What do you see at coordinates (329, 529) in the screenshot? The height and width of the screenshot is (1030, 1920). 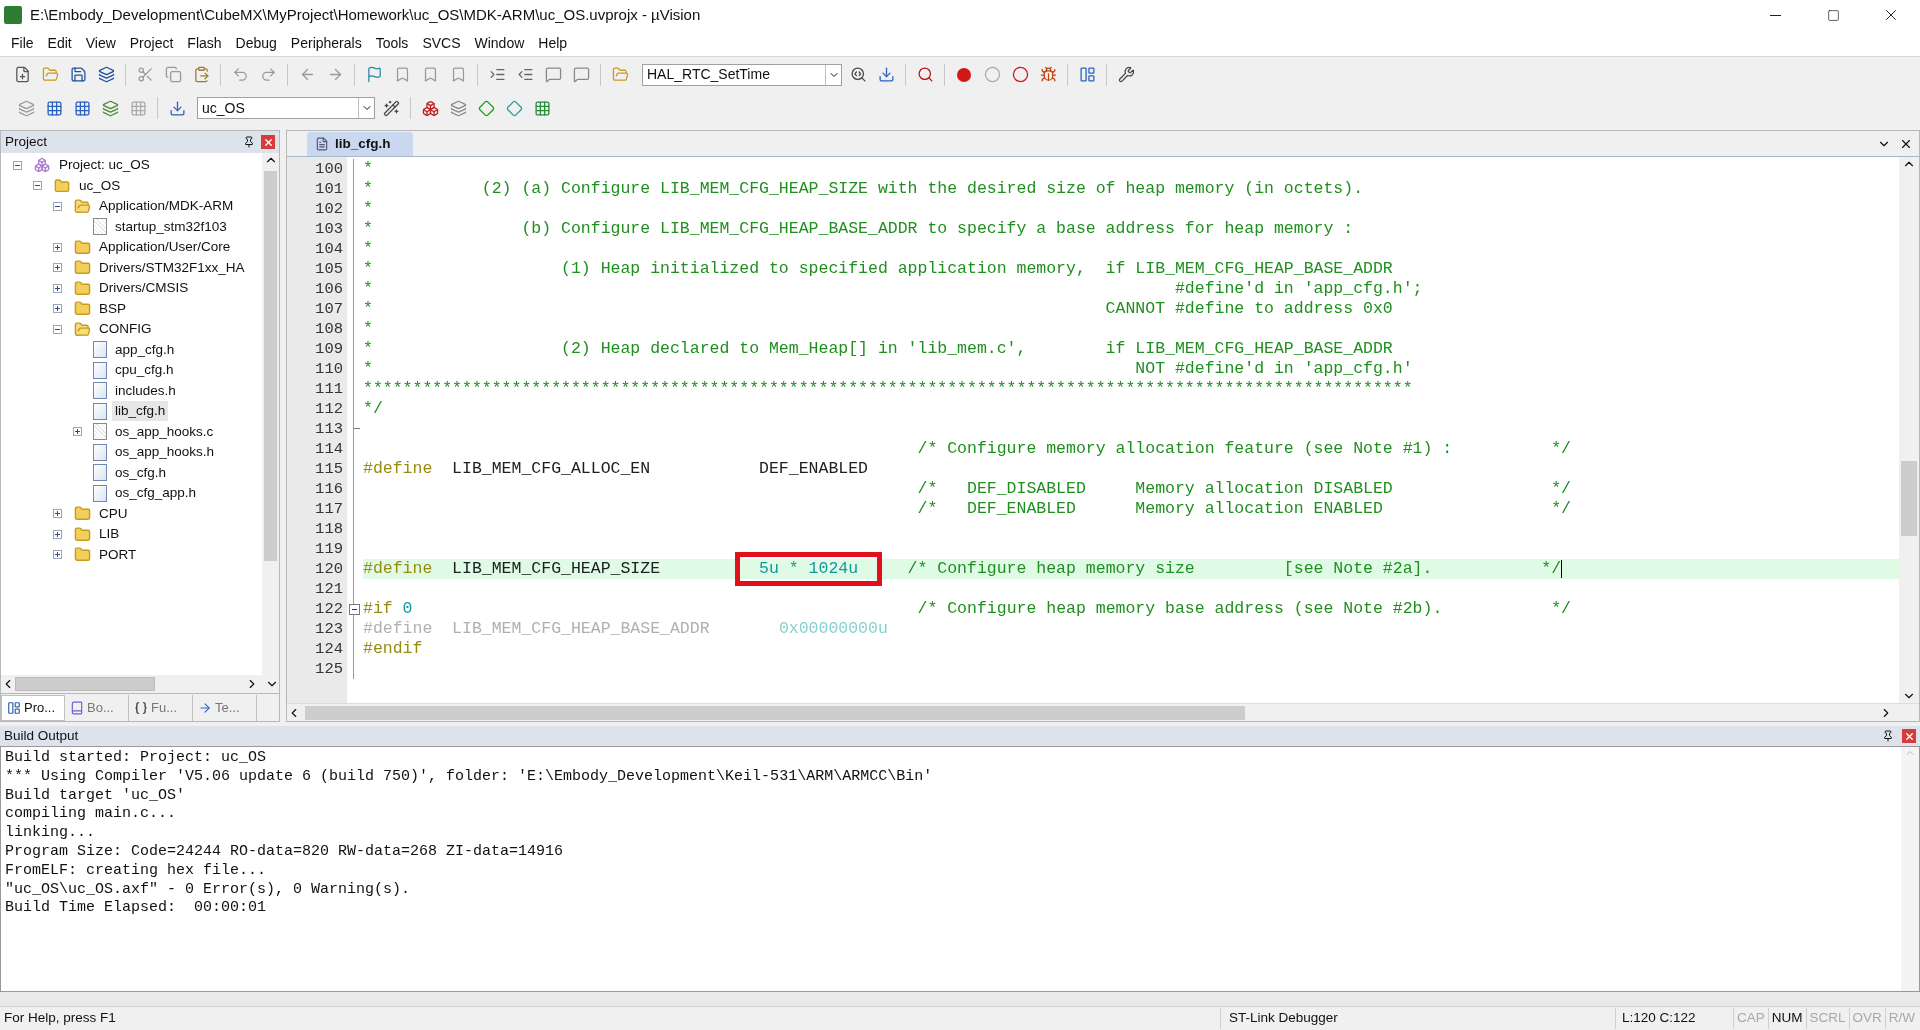 I see `line-number: 118` at bounding box center [329, 529].